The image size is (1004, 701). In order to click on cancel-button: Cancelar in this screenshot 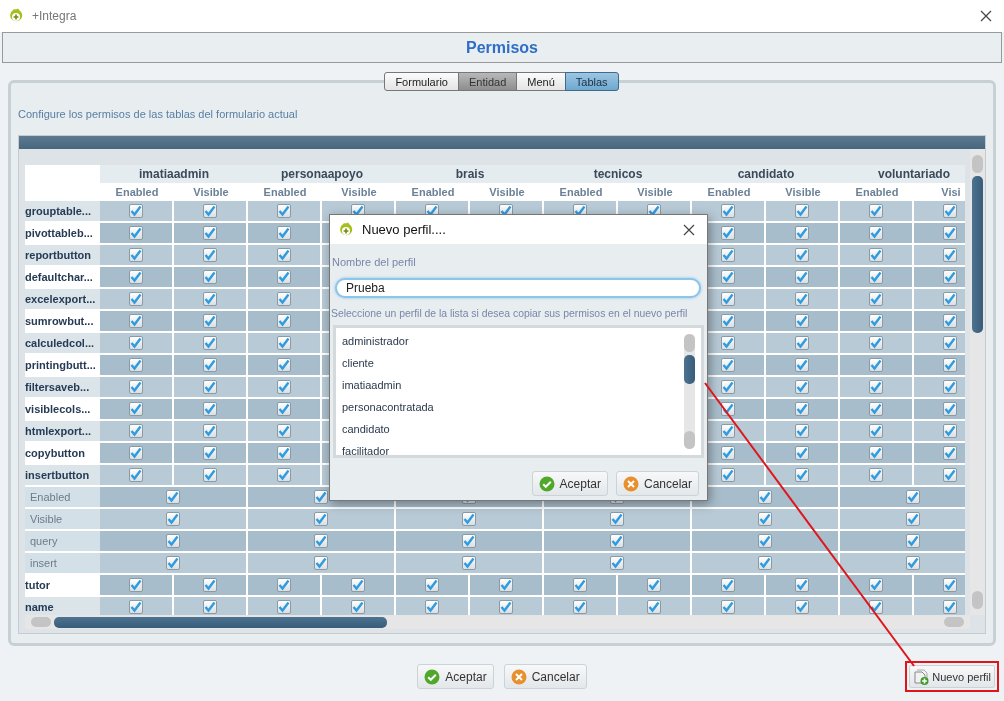, I will do `click(545, 676)`.